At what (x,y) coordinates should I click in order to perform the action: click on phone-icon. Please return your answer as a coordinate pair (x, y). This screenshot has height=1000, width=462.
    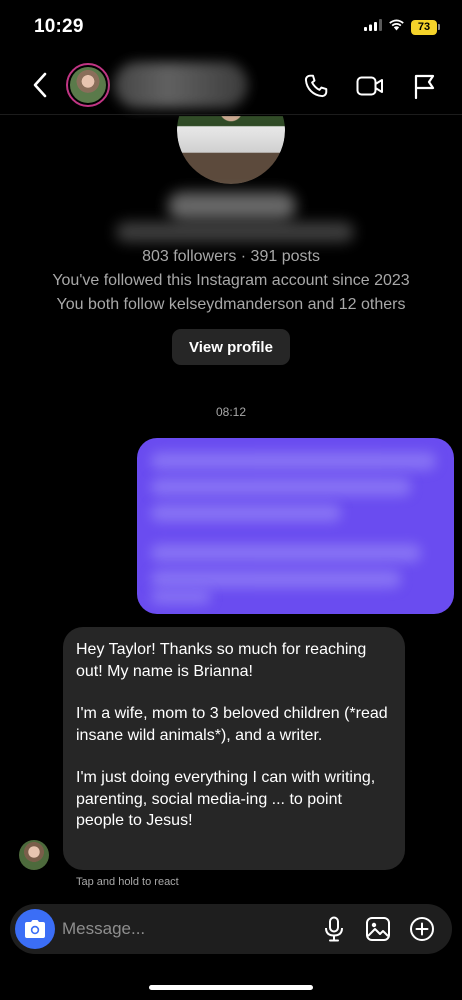
    Looking at the image, I should click on (316, 86).